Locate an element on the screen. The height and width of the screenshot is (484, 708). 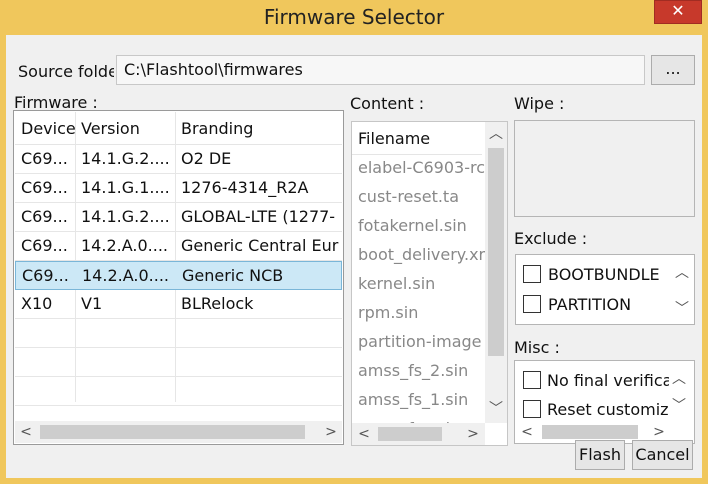
bootbundle-checkbox is located at coordinates (532, 274).